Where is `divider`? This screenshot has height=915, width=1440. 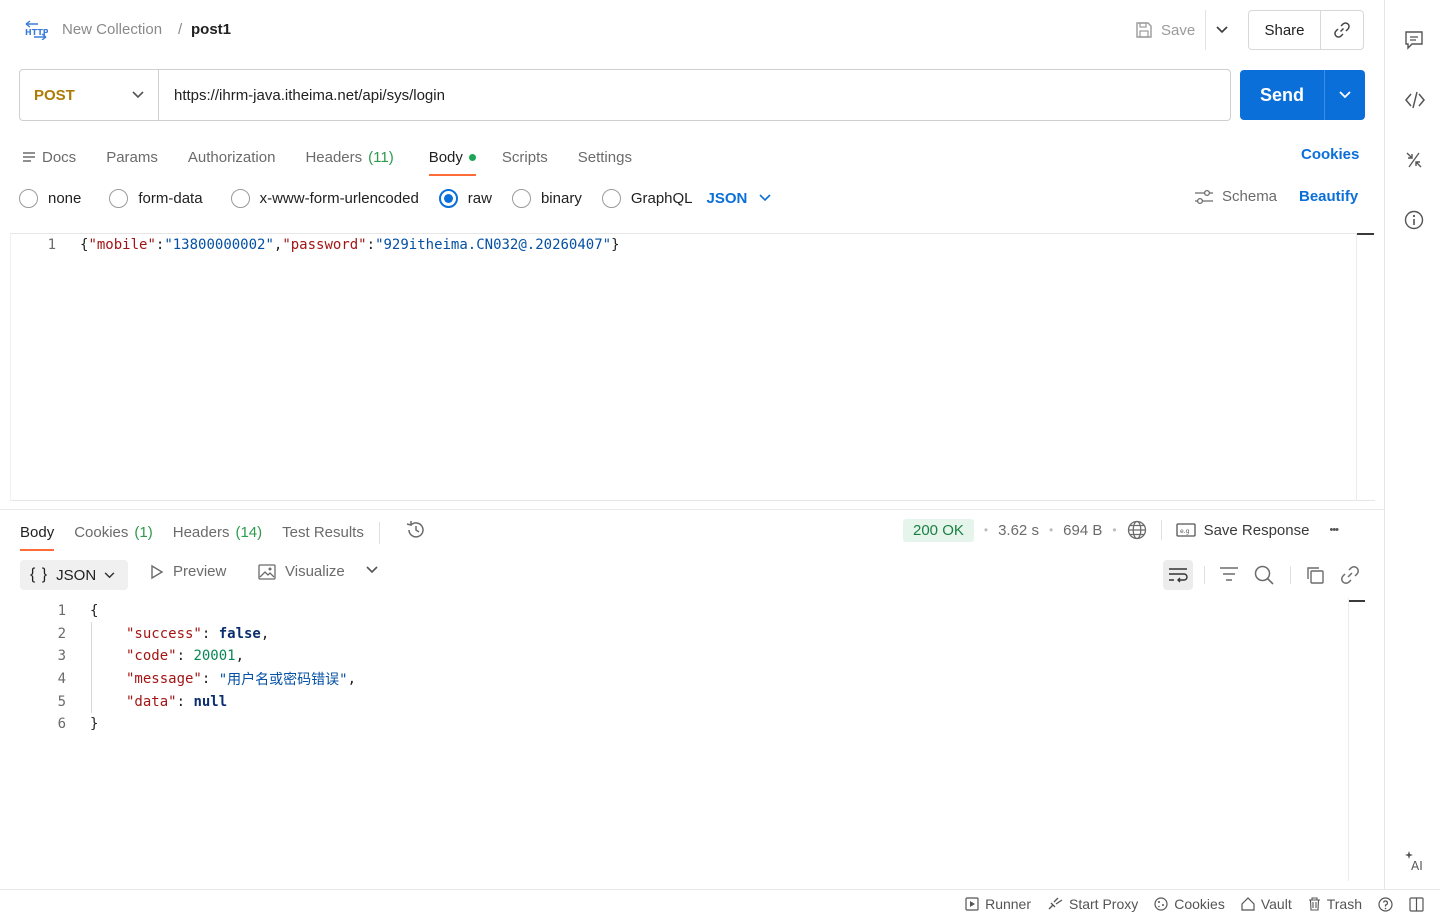 divider is located at coordinates (1204, 575).